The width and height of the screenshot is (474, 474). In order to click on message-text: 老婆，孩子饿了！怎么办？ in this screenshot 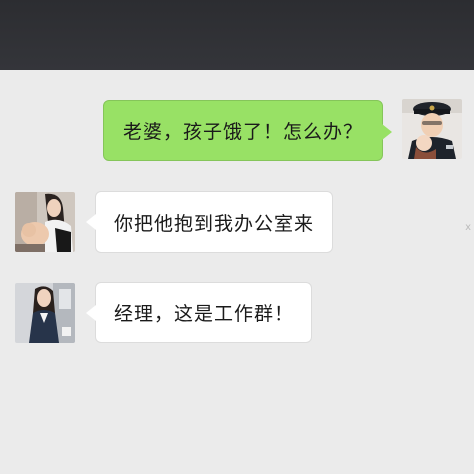, I will do `click(242, 132)`.